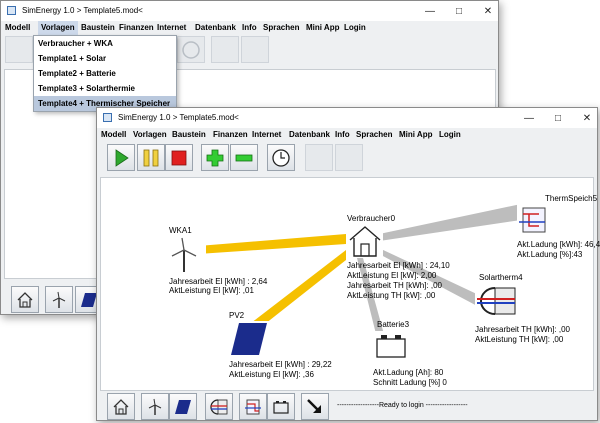 The height and width of the screenshot is (423, 600). What do you see at coordinates (107, 117) in the screenshot?
I see `app-icon` at bounding box center [107, 117].